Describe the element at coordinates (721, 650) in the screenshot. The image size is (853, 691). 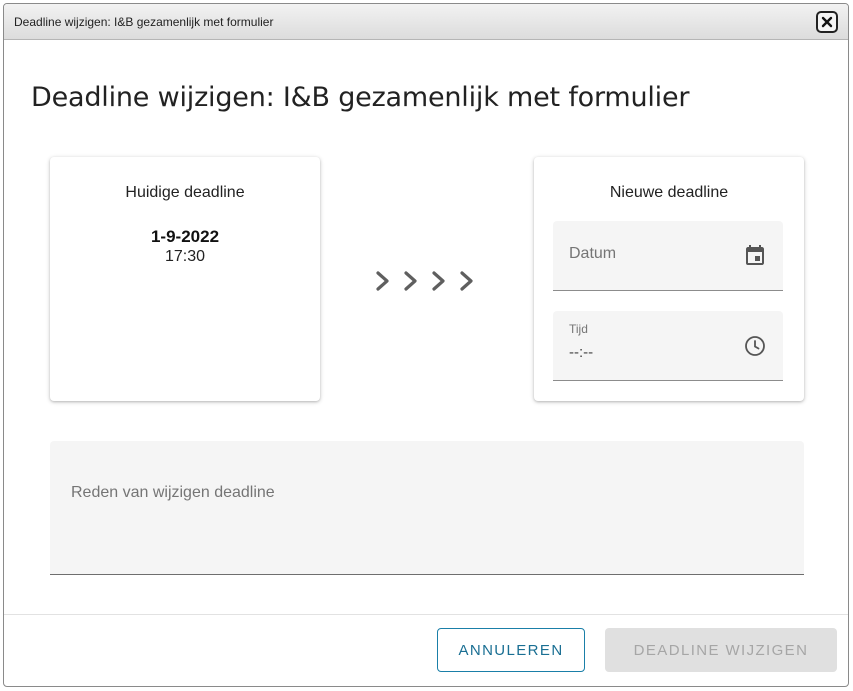
I see `change-deadline-button: DEADLINE WIJZIGEN` at that location.